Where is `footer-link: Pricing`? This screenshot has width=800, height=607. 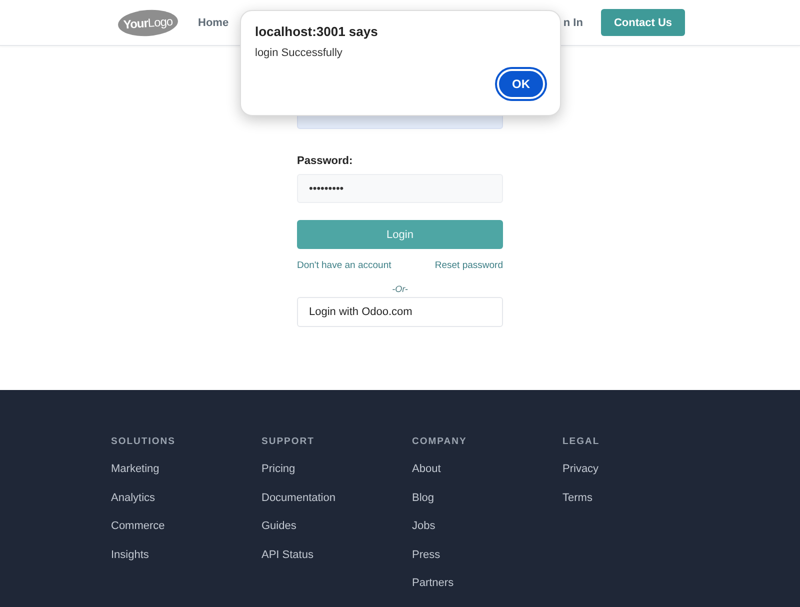
footer-link: Pricing is located at coordinates (337, 469).